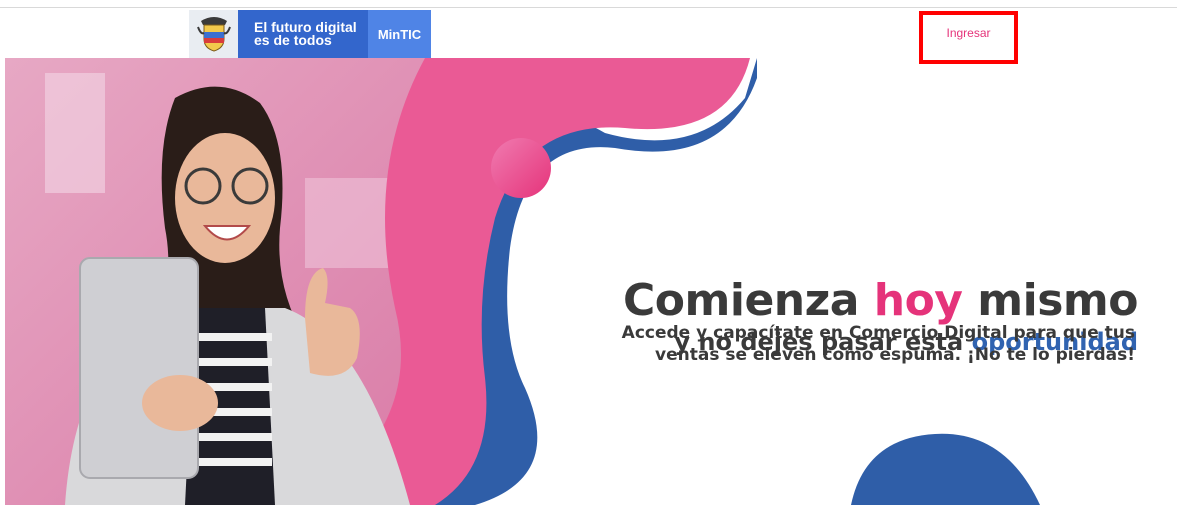 The height and width of the screenshot is (505, 1177). I want to click on office-window, so click(75, 133).